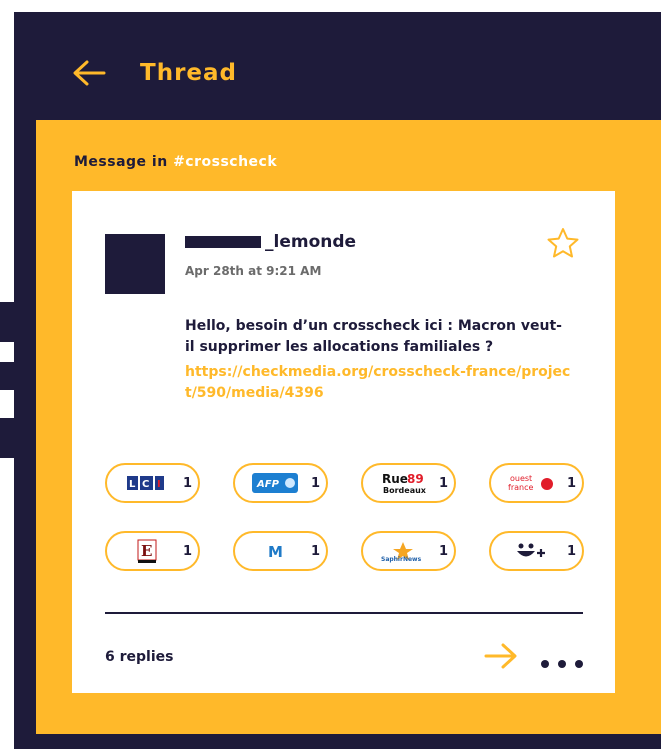 The image size is (661, 749). What do you see at coordinates (395, 479) in the screenshot?
I see `svg-text: Rue` at bounding box center [395, 479].